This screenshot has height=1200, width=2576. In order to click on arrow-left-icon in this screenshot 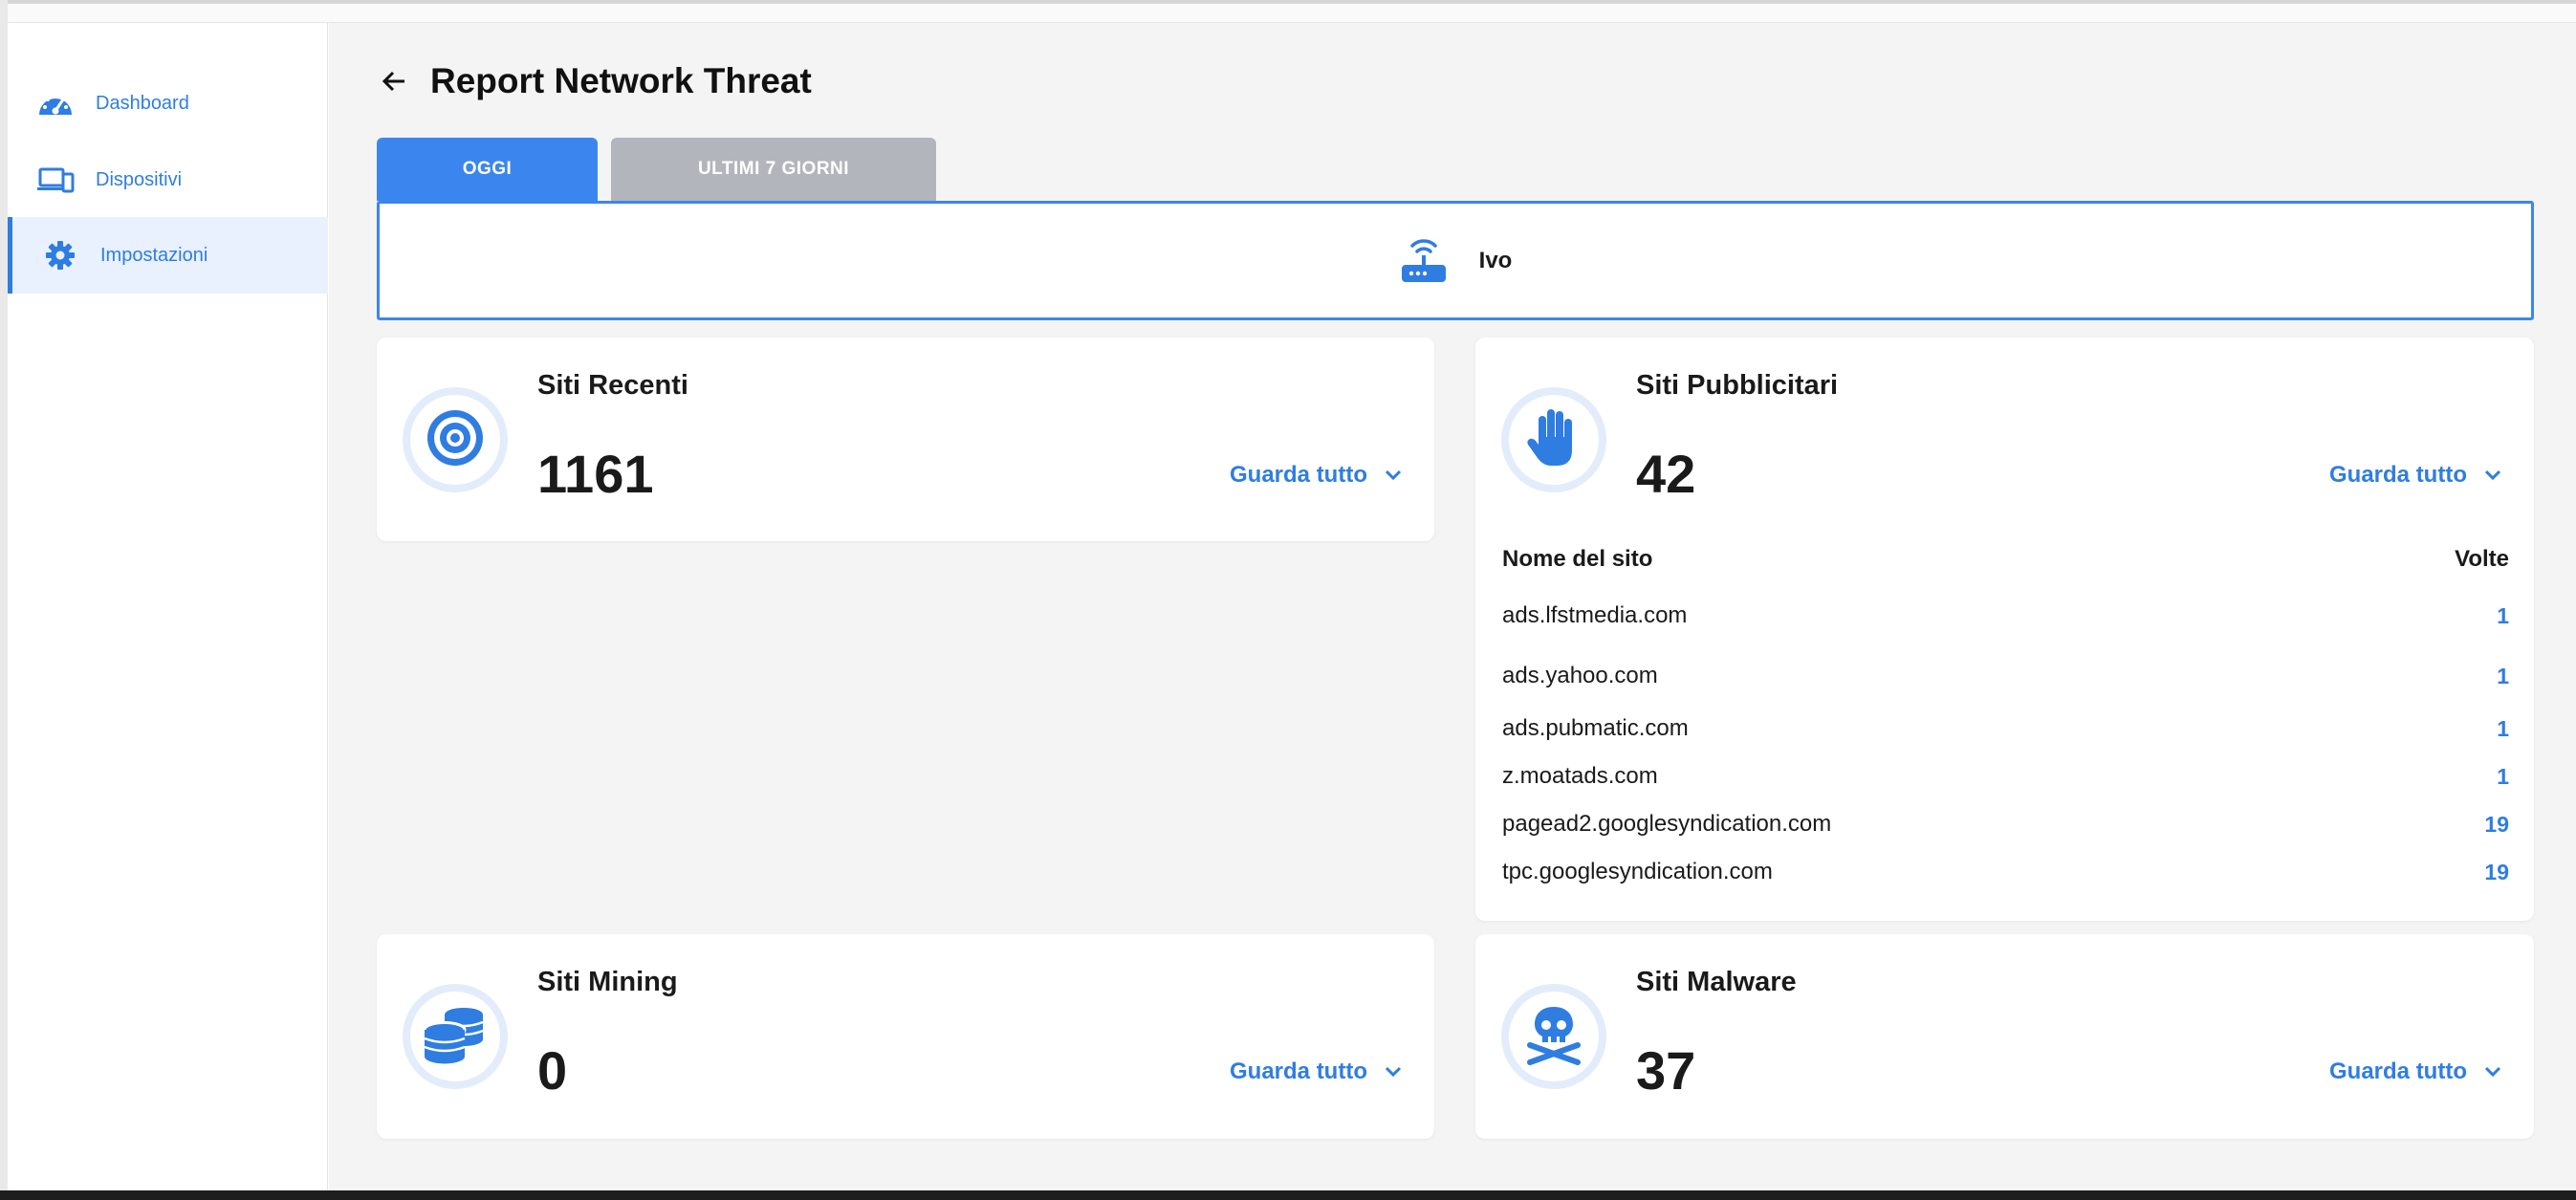, I will do `click(394, 81)`.